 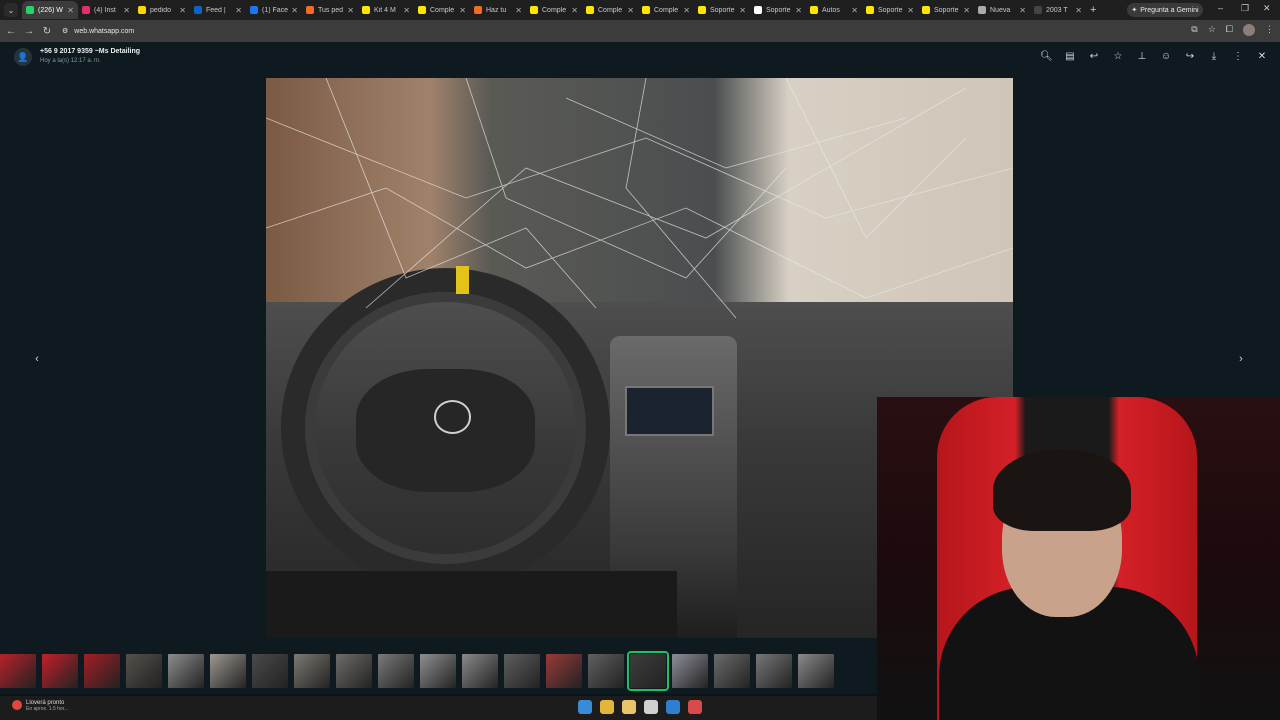 What do you see at coordinates (1214, 56) in the screenshot?
I see `download-icon: ⤓` at bounding box center [1214, 56].